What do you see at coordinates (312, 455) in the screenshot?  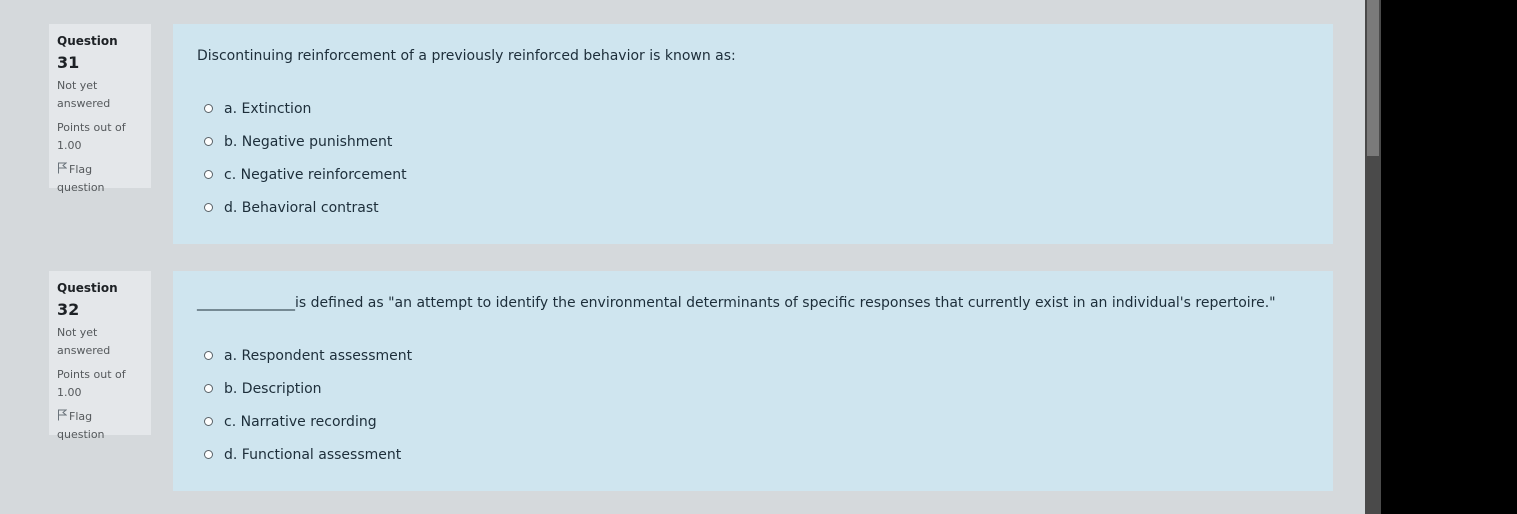 I see `answer-label: d. Functional assessment` at bounding box center [312, 455].